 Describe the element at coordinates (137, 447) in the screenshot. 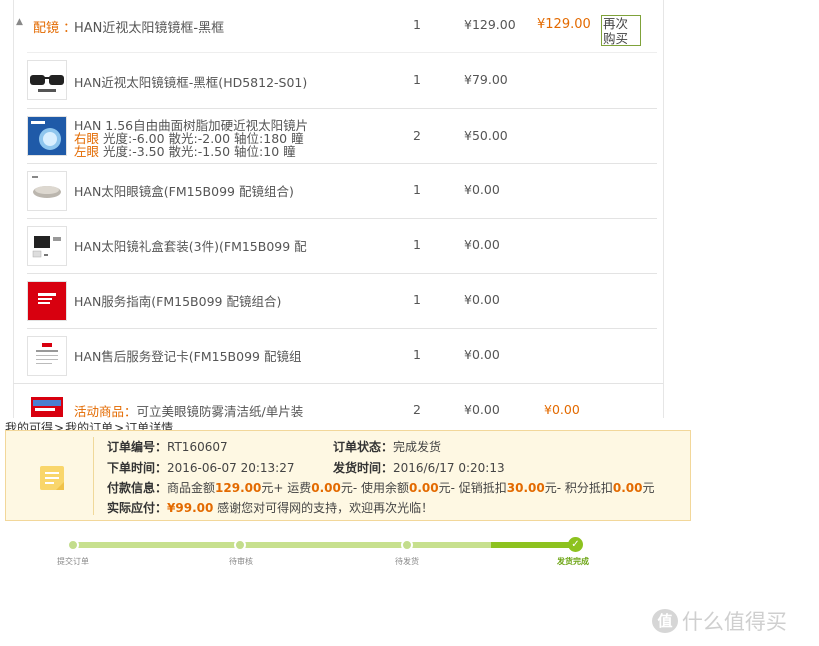

I see `order-number-label: 订单编号：` at that location.